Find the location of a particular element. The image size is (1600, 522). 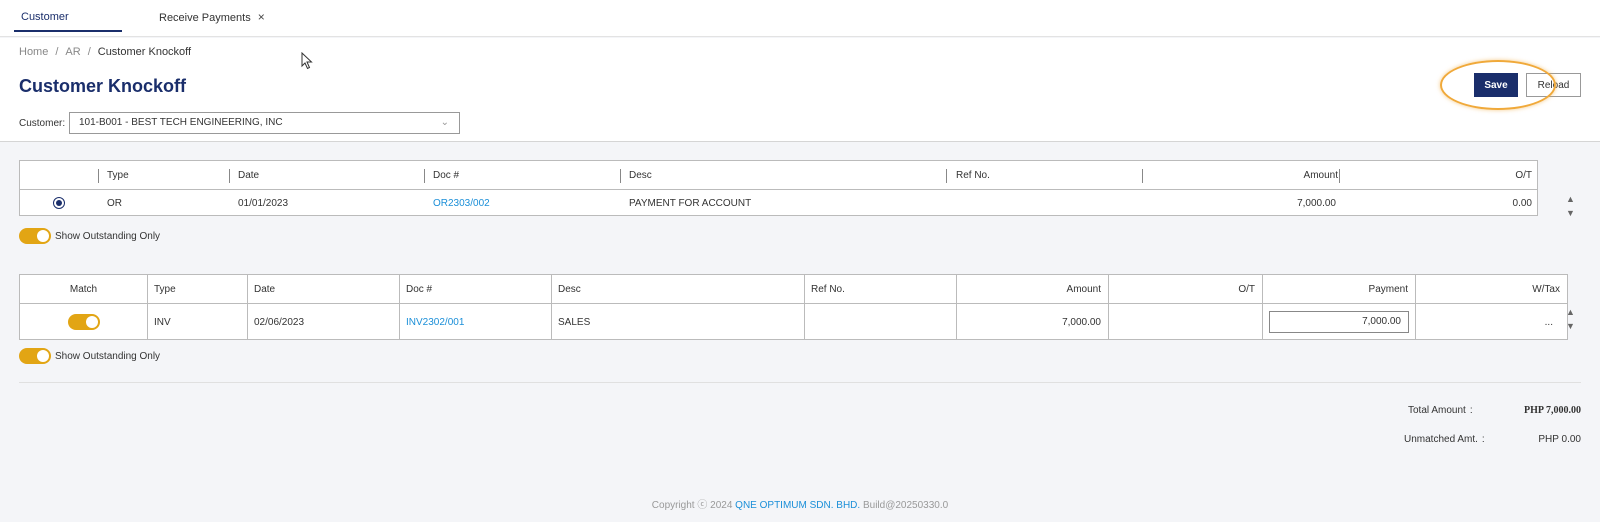

label-colon: : is located at coordinates (1471, 410).